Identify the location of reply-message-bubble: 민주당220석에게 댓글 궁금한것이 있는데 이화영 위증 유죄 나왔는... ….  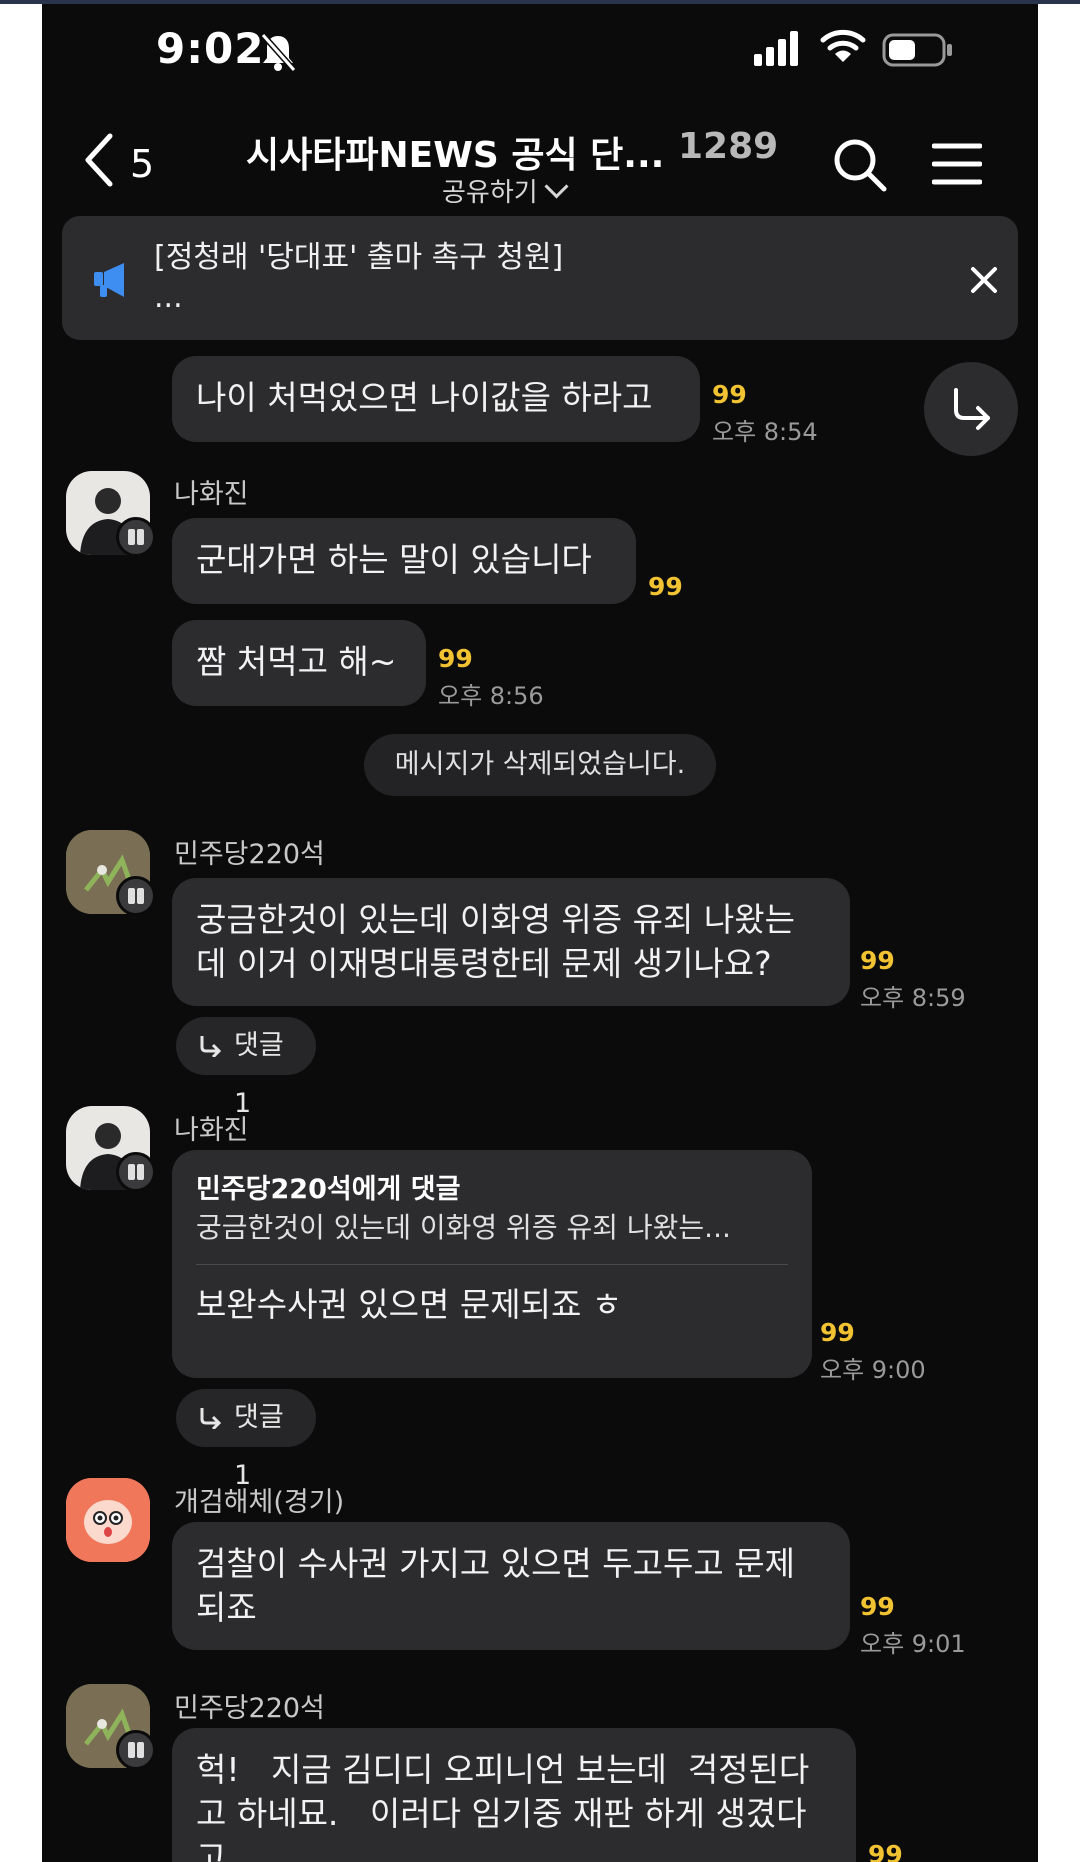
(492, 1264).